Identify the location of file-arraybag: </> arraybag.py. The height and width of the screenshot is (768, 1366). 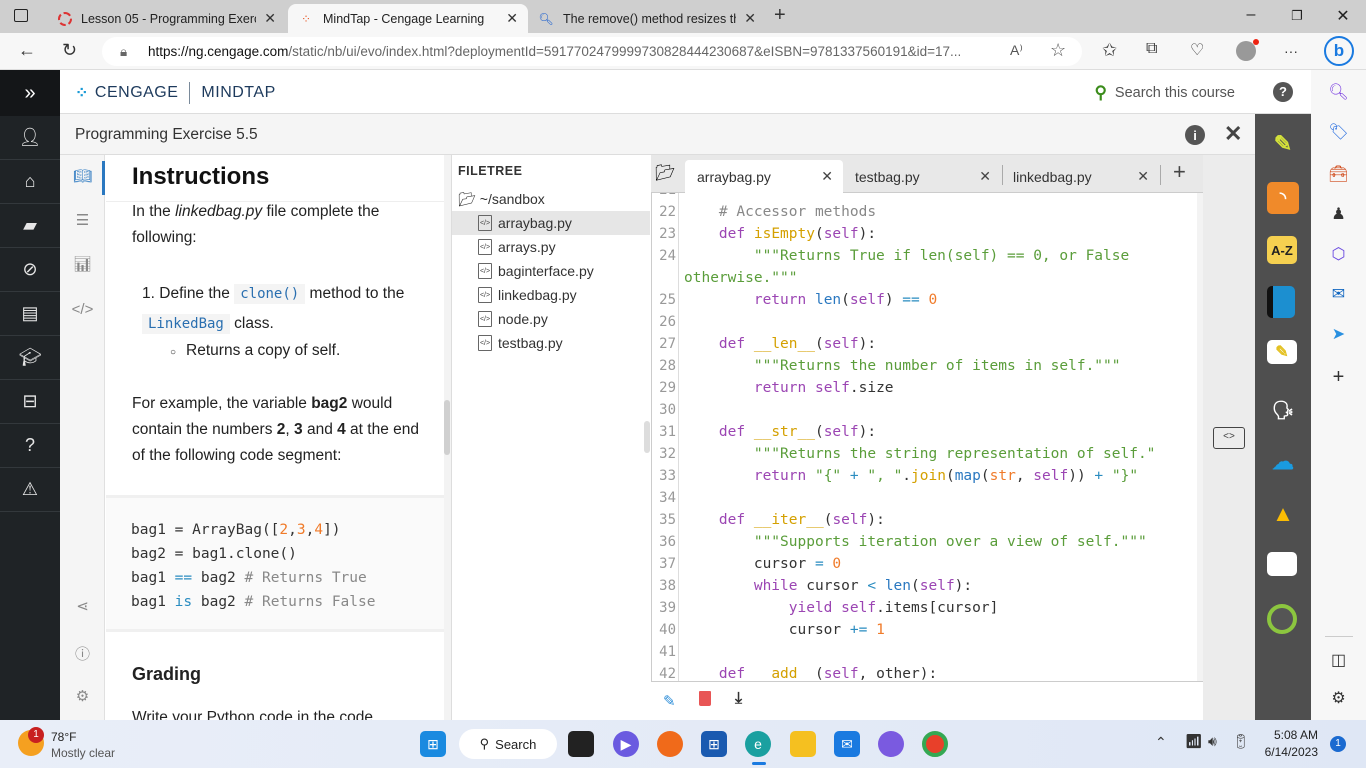
(551, 223).